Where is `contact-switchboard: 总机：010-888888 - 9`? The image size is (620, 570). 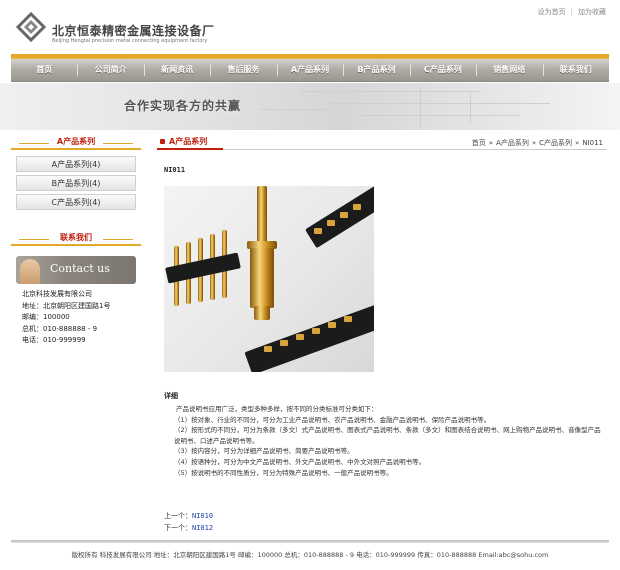
contact-switchboard: 总机：010-888888 - 9 is located at coordinates (60, 328).